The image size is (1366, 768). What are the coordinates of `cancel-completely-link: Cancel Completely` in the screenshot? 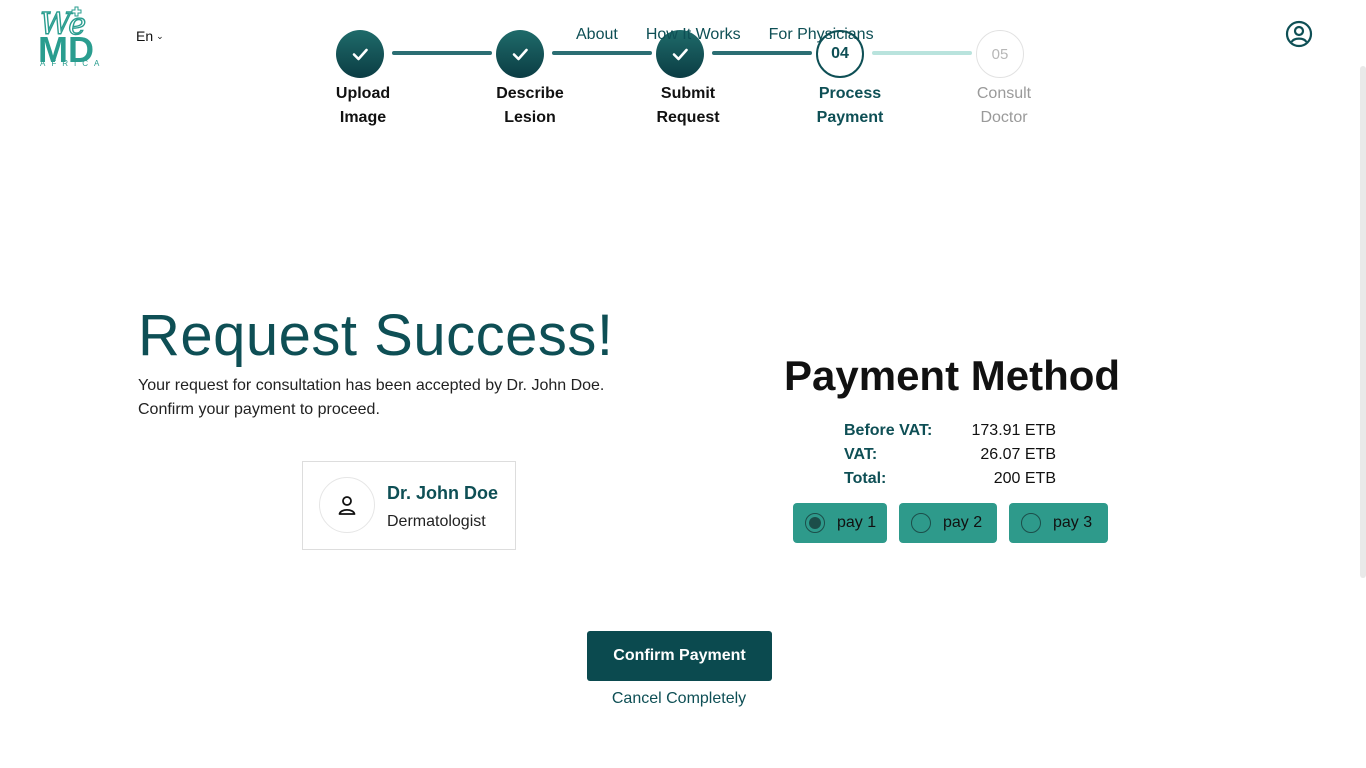 It's located at (679, 699).